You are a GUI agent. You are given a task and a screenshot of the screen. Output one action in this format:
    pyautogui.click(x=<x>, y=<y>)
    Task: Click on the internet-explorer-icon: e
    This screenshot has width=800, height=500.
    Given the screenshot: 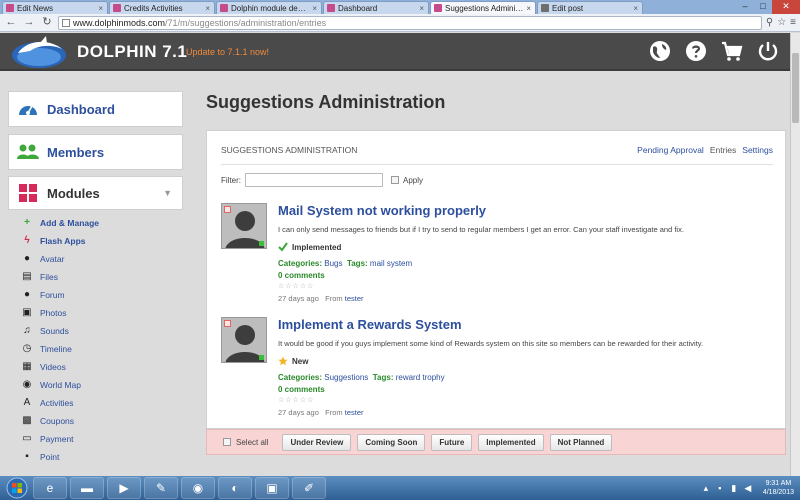 What is the action you would take?
    pyautogui.click(x=50, y=488)
    